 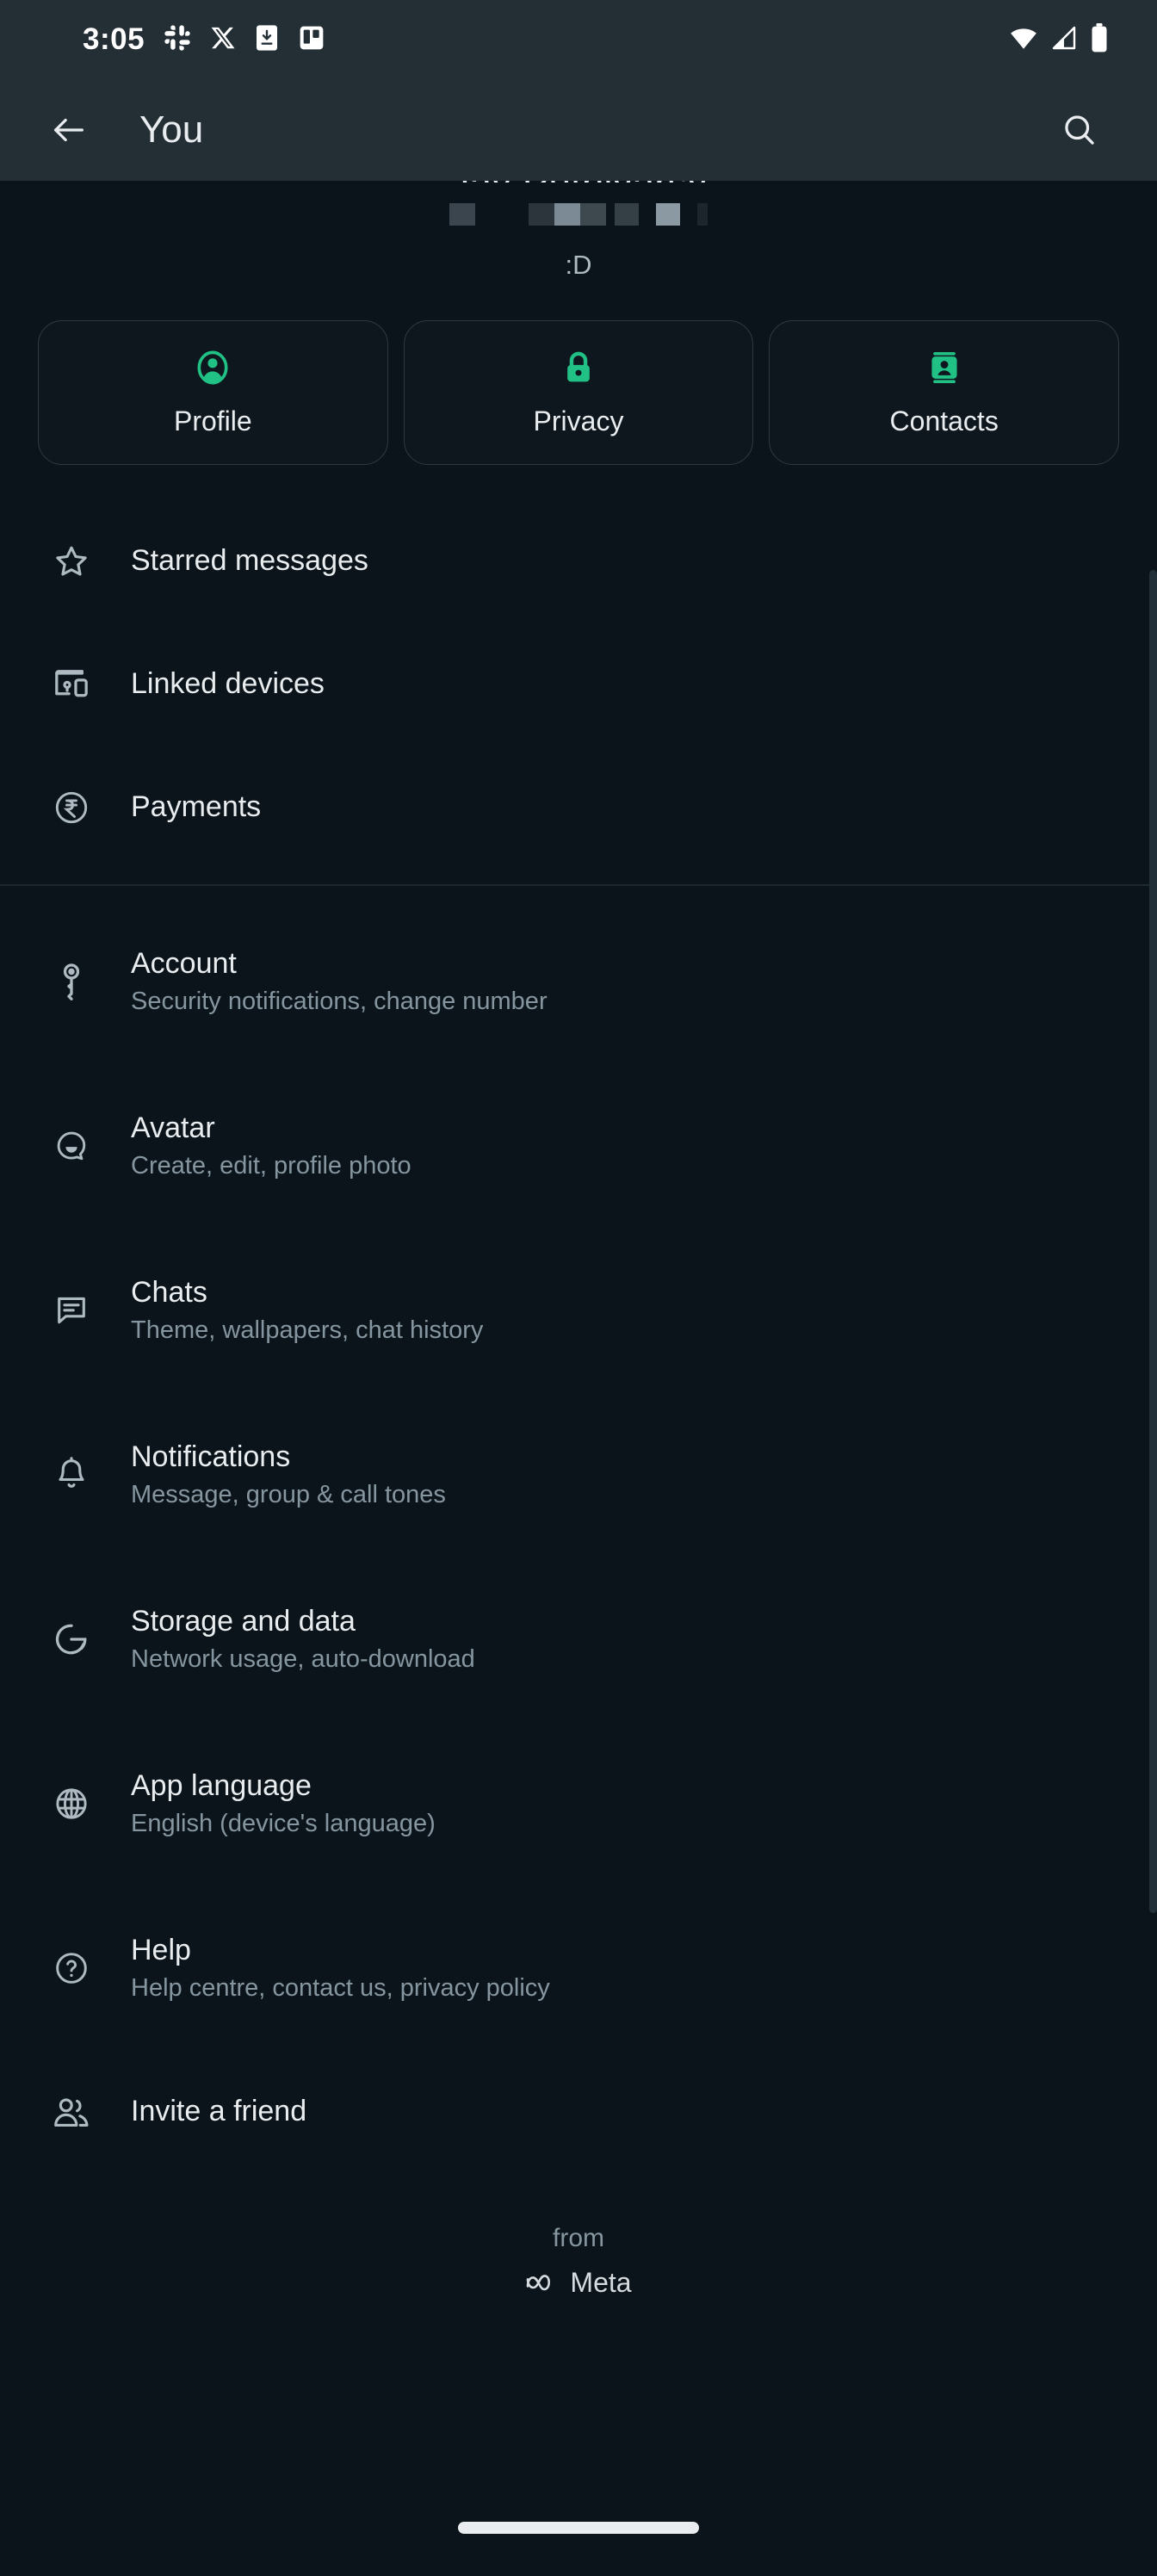 I want to click on settings-item-subtitle: Security notifications, change number, so click(x=340, y=1001).